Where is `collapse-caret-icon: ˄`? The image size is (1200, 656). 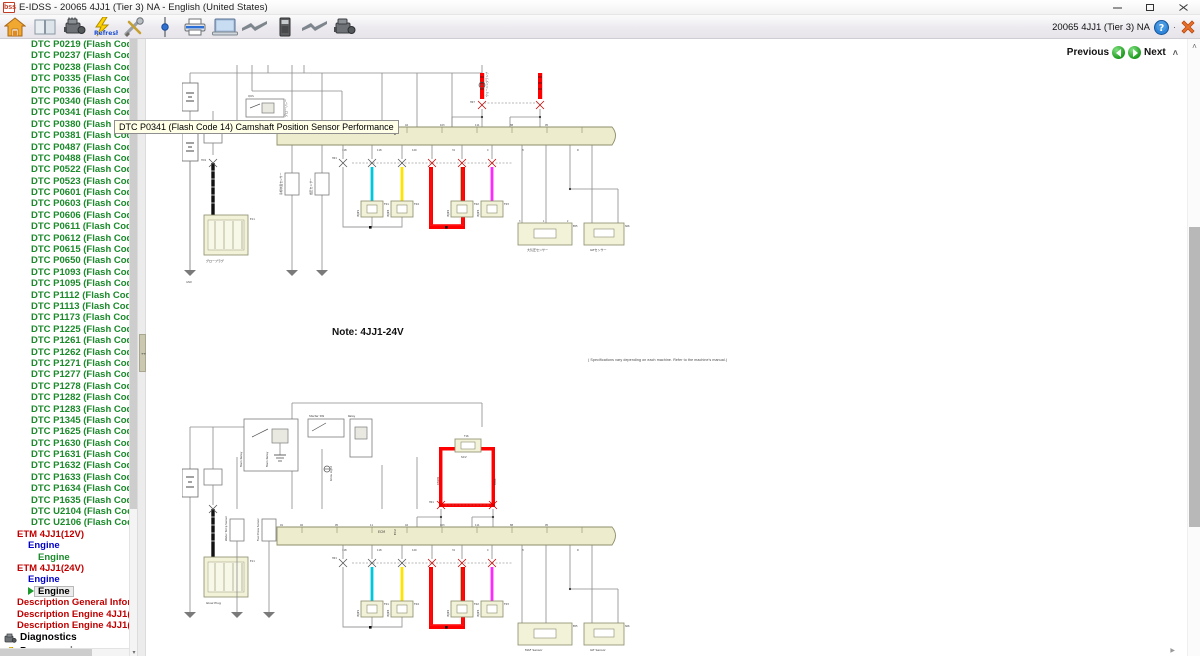 collapse-caret-icon: ˄ is located at coordinates (1175, 53).